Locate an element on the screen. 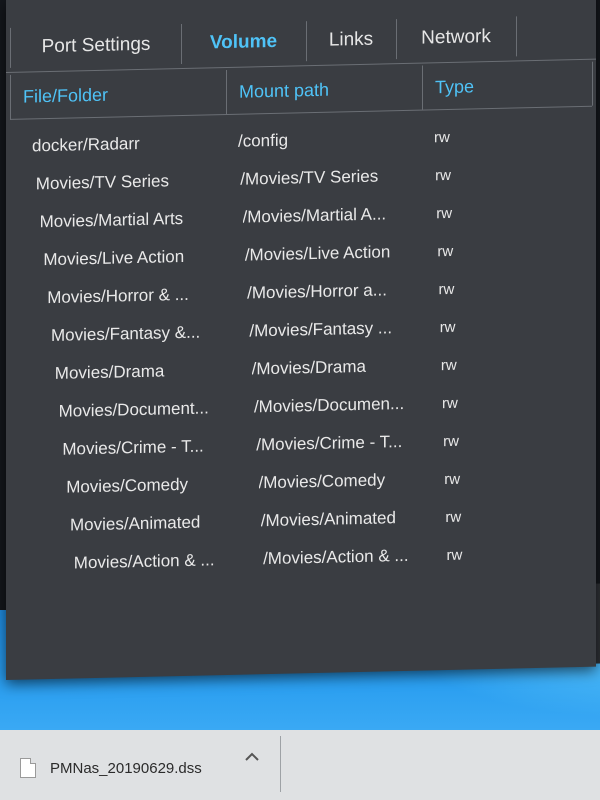 This screenshot has height=800, width=600. cell-mount-path: /Movies/Animated is located at coordinates (328, 519).